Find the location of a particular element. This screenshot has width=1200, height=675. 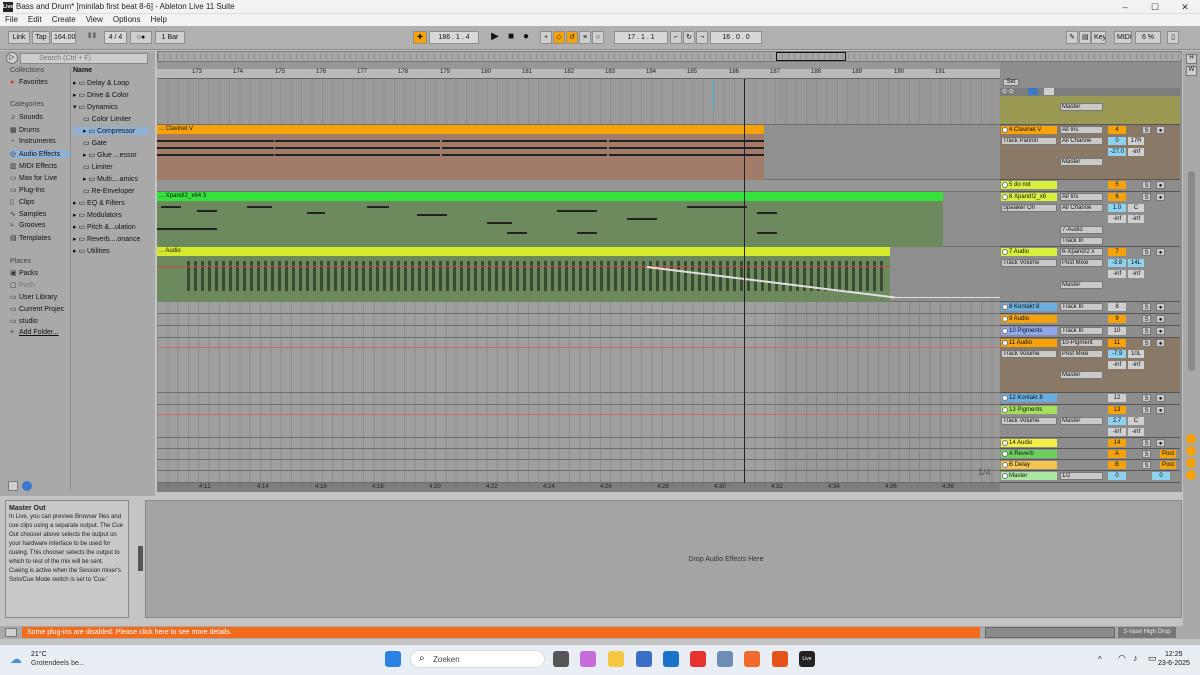

minimize-button: – is located at coordinates (1125, 7).